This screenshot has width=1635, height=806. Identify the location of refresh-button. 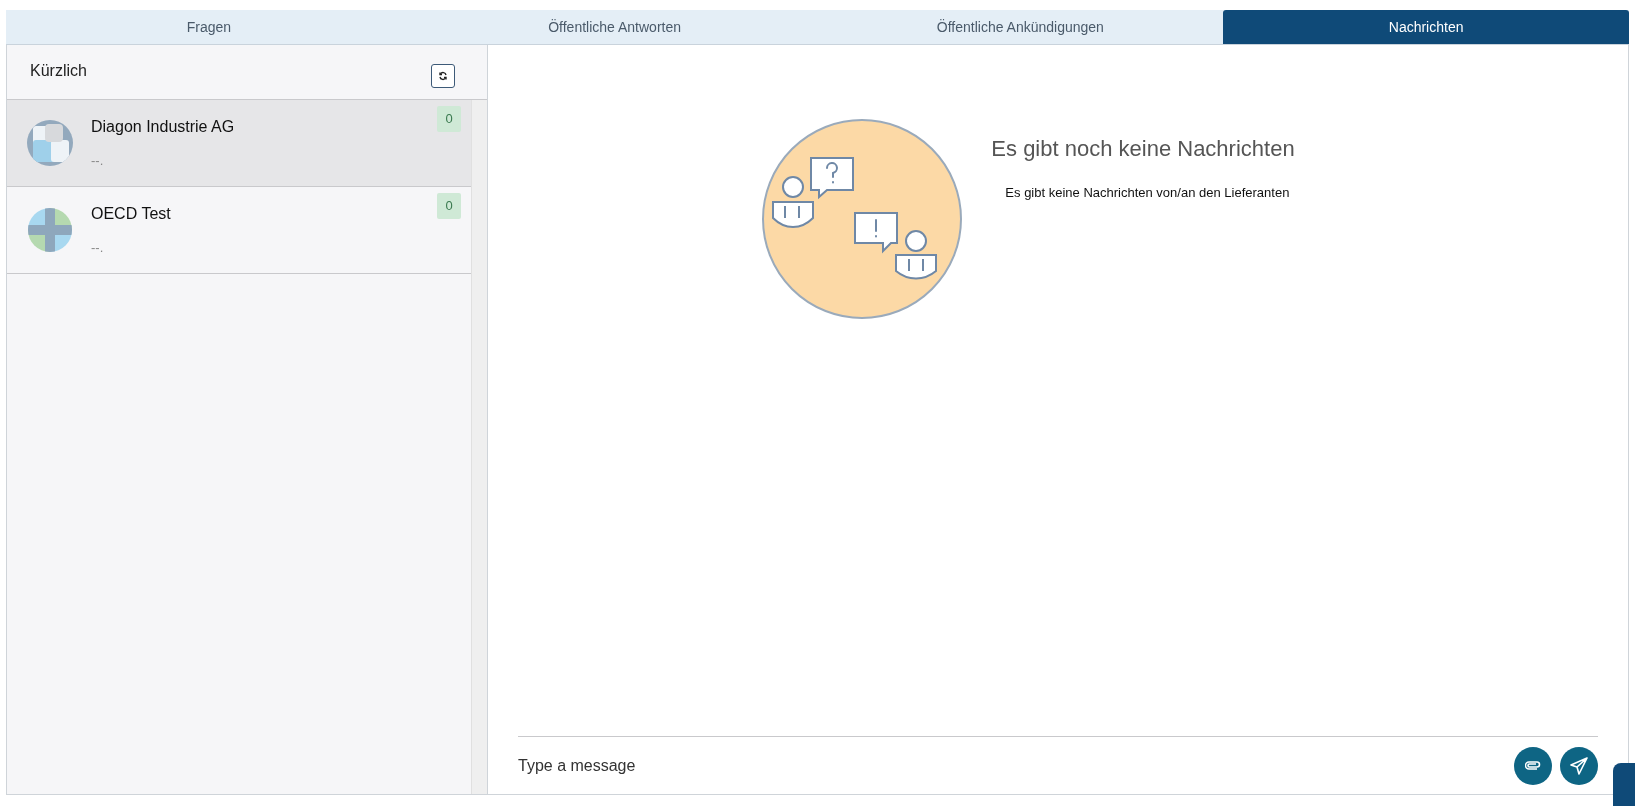
(443, 76).